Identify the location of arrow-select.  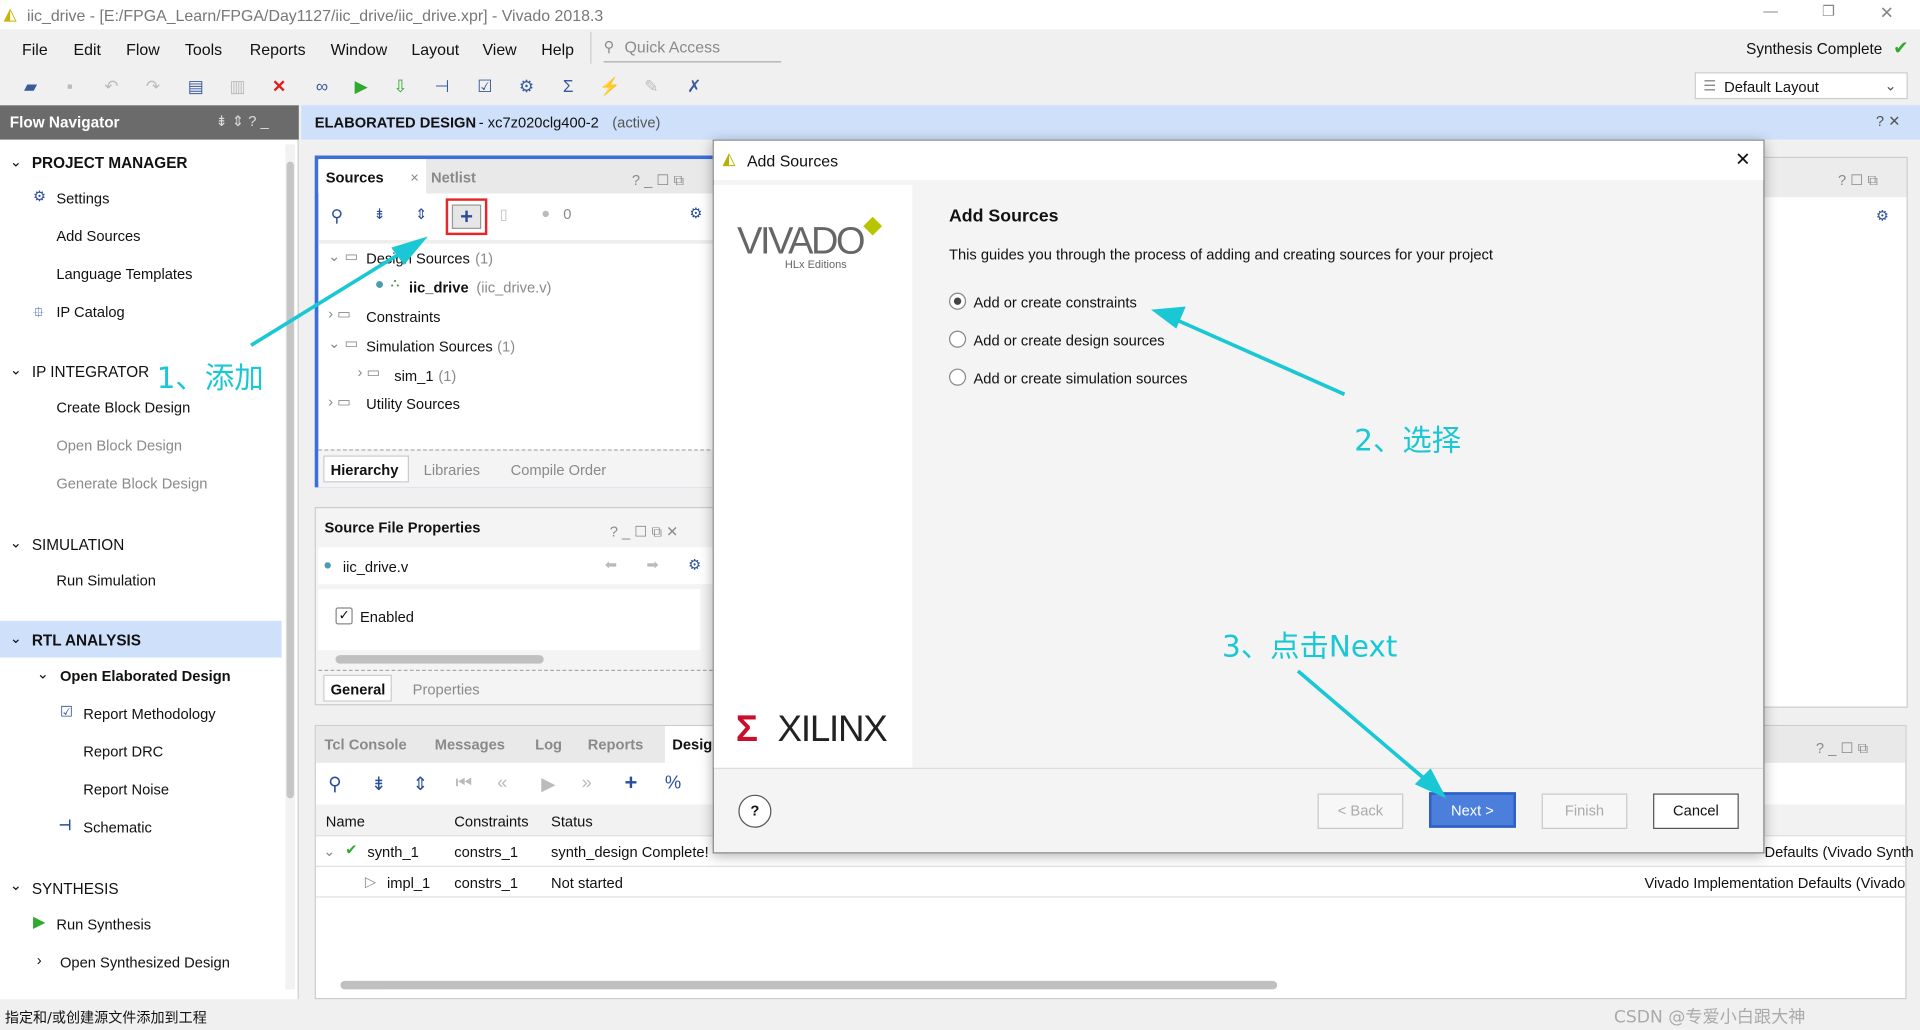
(1259, 356).